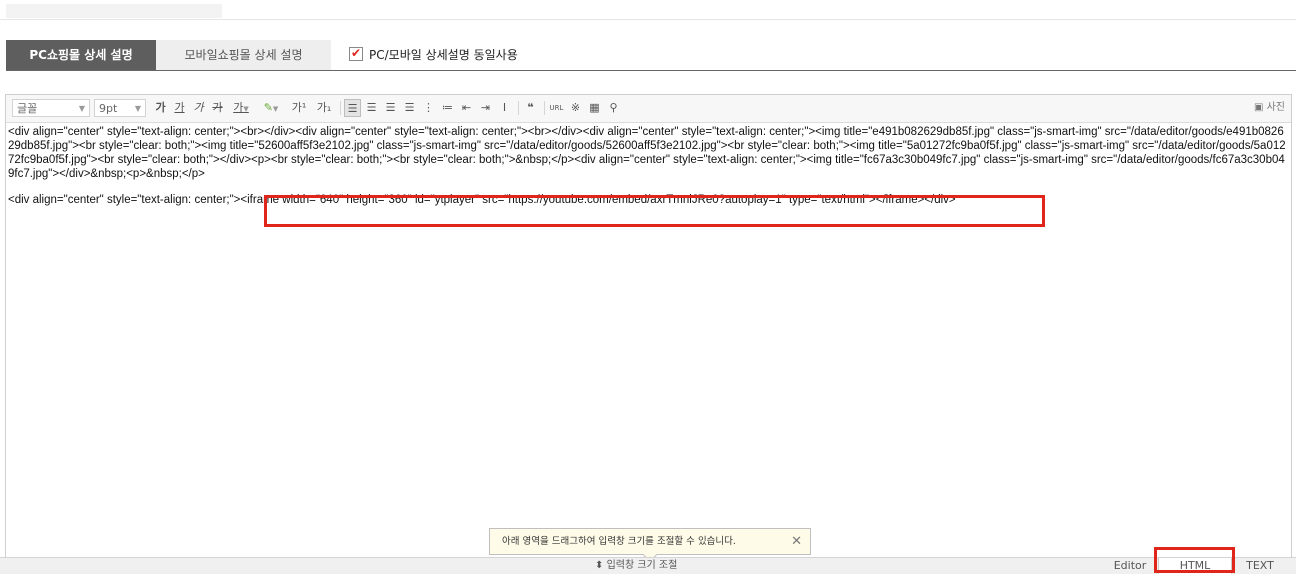 The height and width of the screenshot is (574, 1296). What do you see at coordinates (27, 108) in the screenshot?
I see `font-family-value: 글꼴` at bounding box center [27, 108].